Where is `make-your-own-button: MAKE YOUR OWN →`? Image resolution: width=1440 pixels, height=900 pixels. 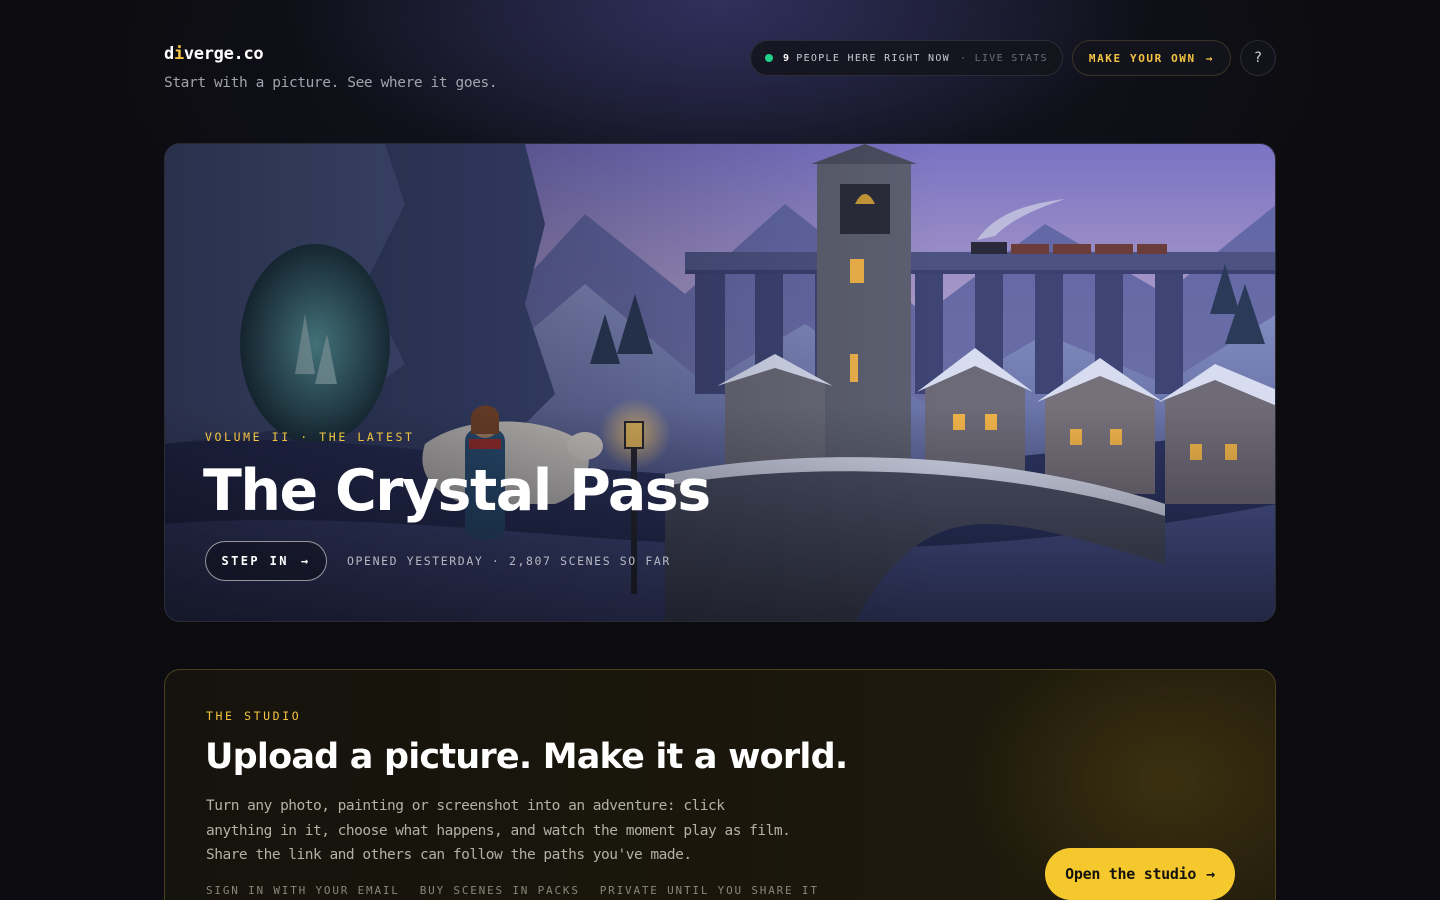 make-your-own-button: MAKE YOUR OWN → is located at coordinates (1151, 58).